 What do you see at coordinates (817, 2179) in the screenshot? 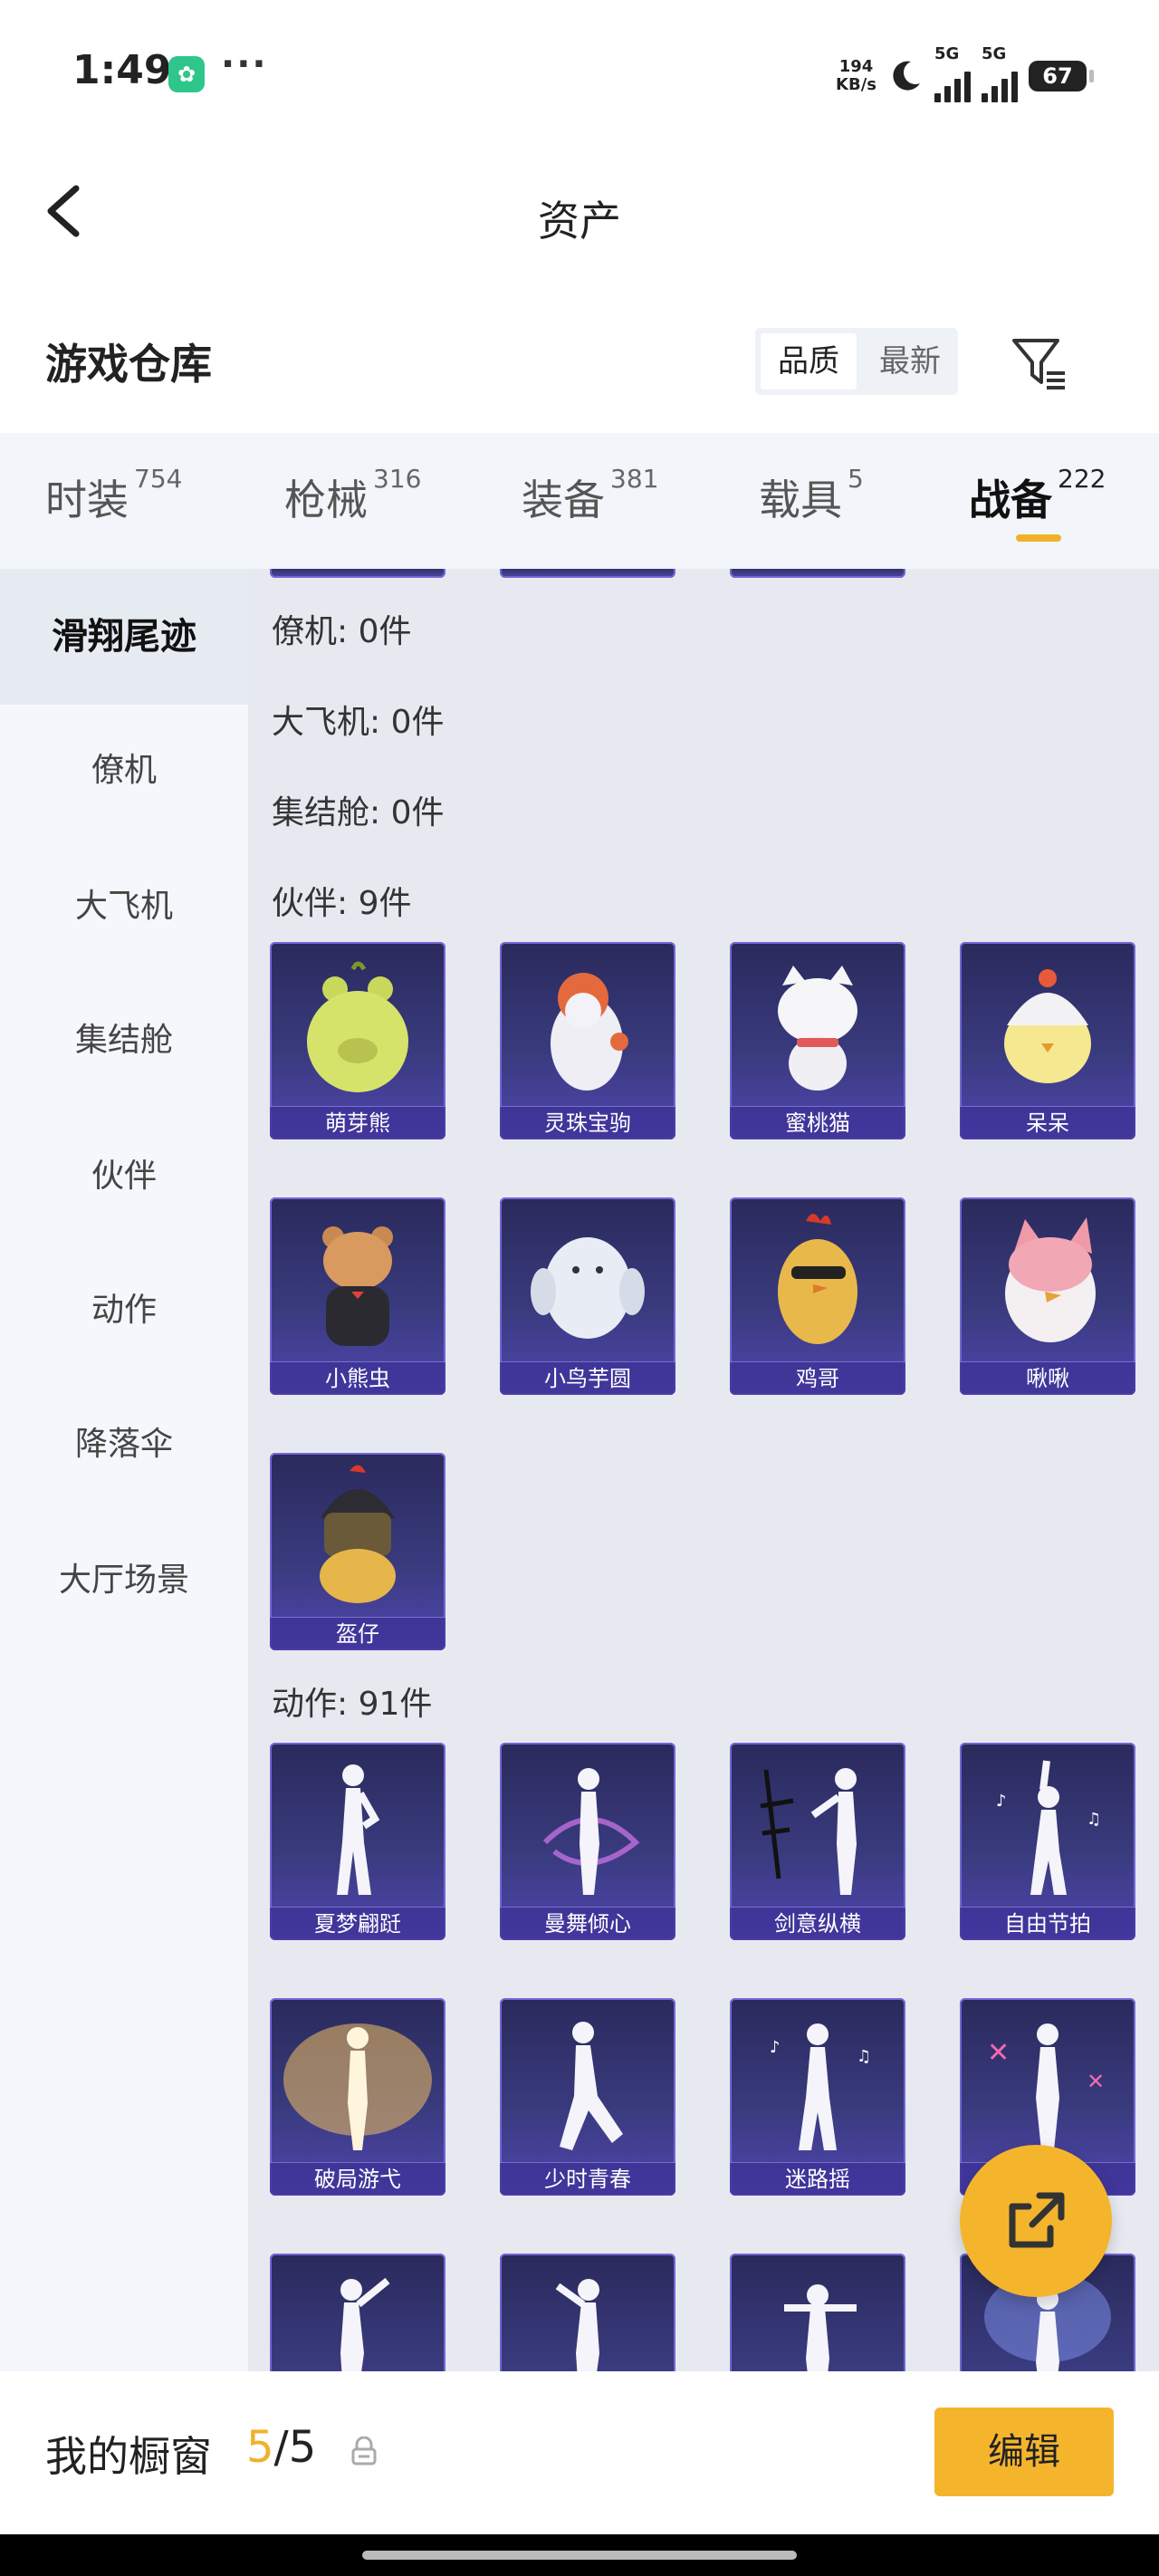
I see `item-name: 迷路摇` at bounding box center [817, 2179].